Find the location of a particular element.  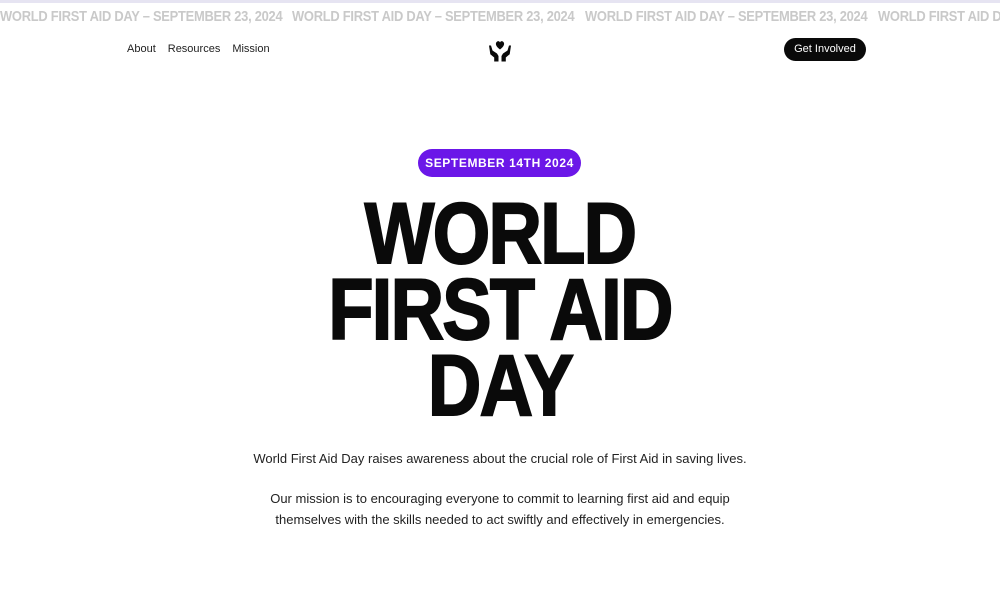

hero-title-line: FIRST AID is located at coordinates (500, 310).